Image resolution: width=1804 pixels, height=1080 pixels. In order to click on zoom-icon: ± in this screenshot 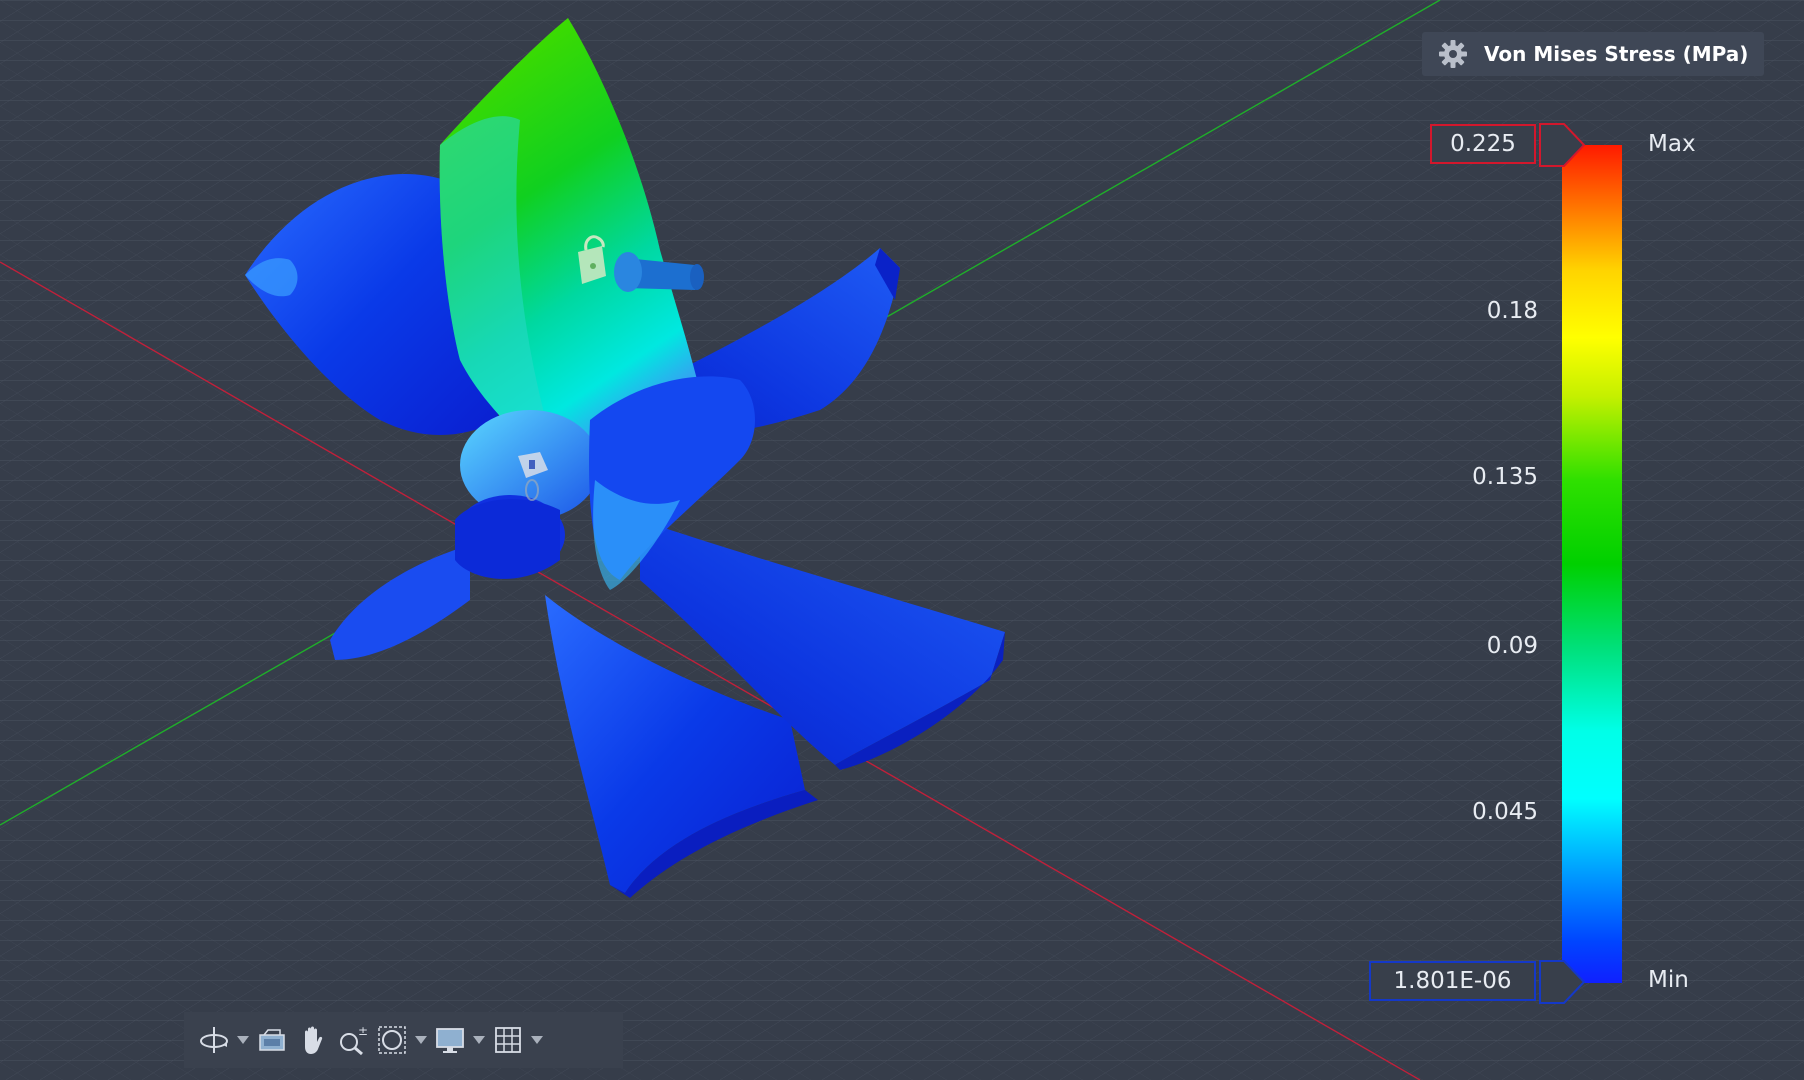, I will do `click(352, 1040)`.